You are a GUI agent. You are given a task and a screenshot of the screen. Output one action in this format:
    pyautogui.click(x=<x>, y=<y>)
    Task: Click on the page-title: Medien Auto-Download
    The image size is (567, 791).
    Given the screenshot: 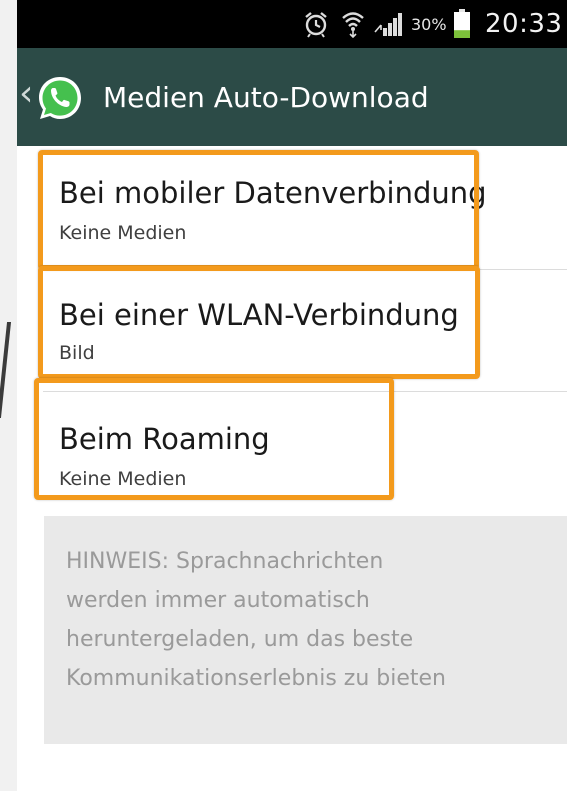 What is the action you would take?
    pyautogui.click(x=266, y=97)
    